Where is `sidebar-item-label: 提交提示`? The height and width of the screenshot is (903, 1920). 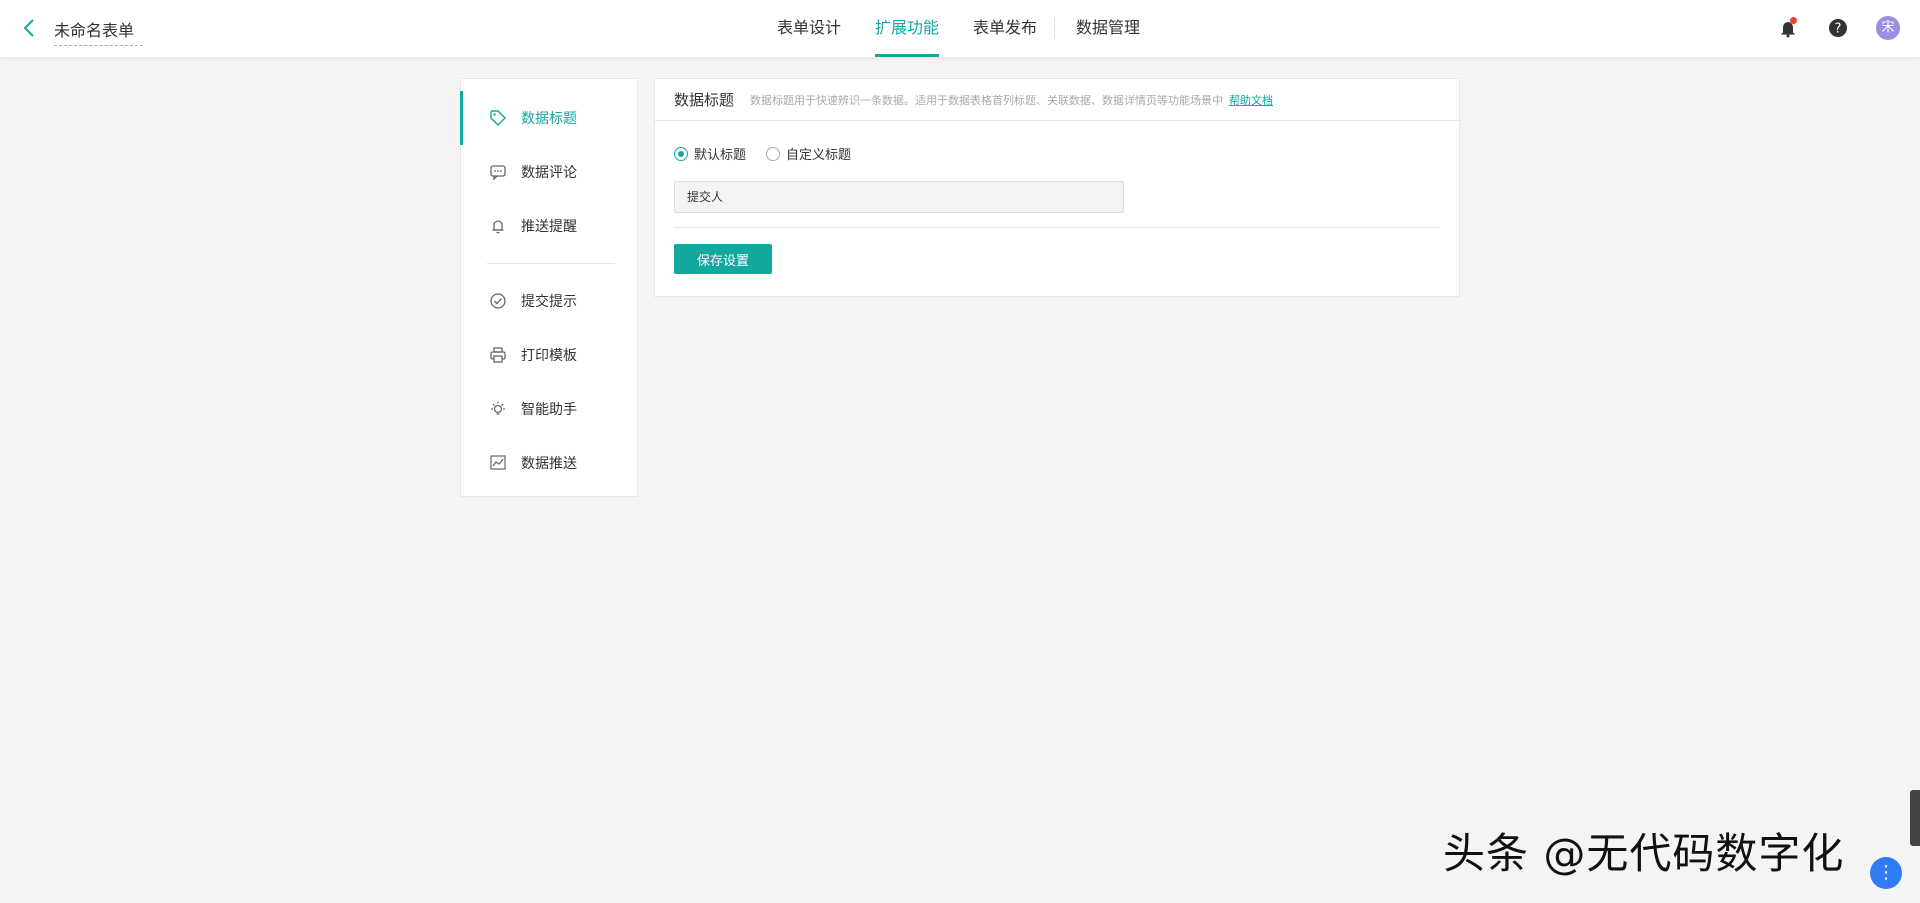 sidebar-item-label: 提交提示 is located at coordinates (549, 302).